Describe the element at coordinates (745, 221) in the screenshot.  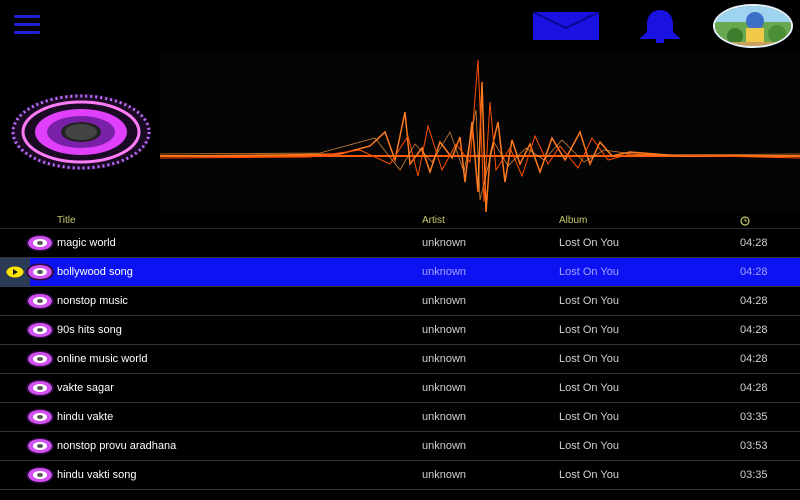
I see `clock-icon` at that location.